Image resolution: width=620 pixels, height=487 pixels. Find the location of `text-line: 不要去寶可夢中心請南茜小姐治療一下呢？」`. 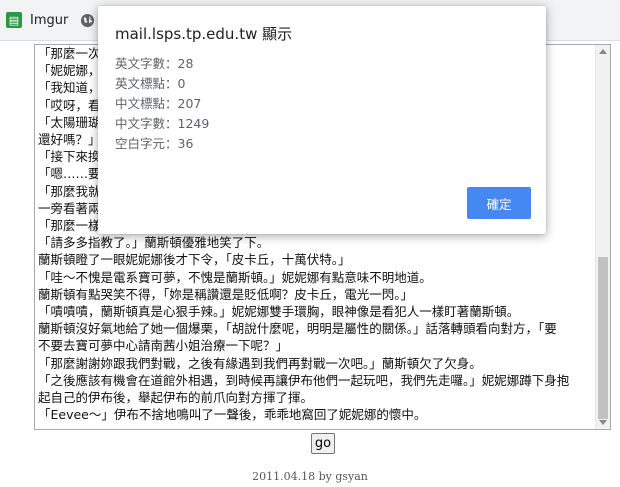

text-line: 不要去寶可夢中心請南茜小姐治療一下呢？」 is located at coordinates (163, 346).